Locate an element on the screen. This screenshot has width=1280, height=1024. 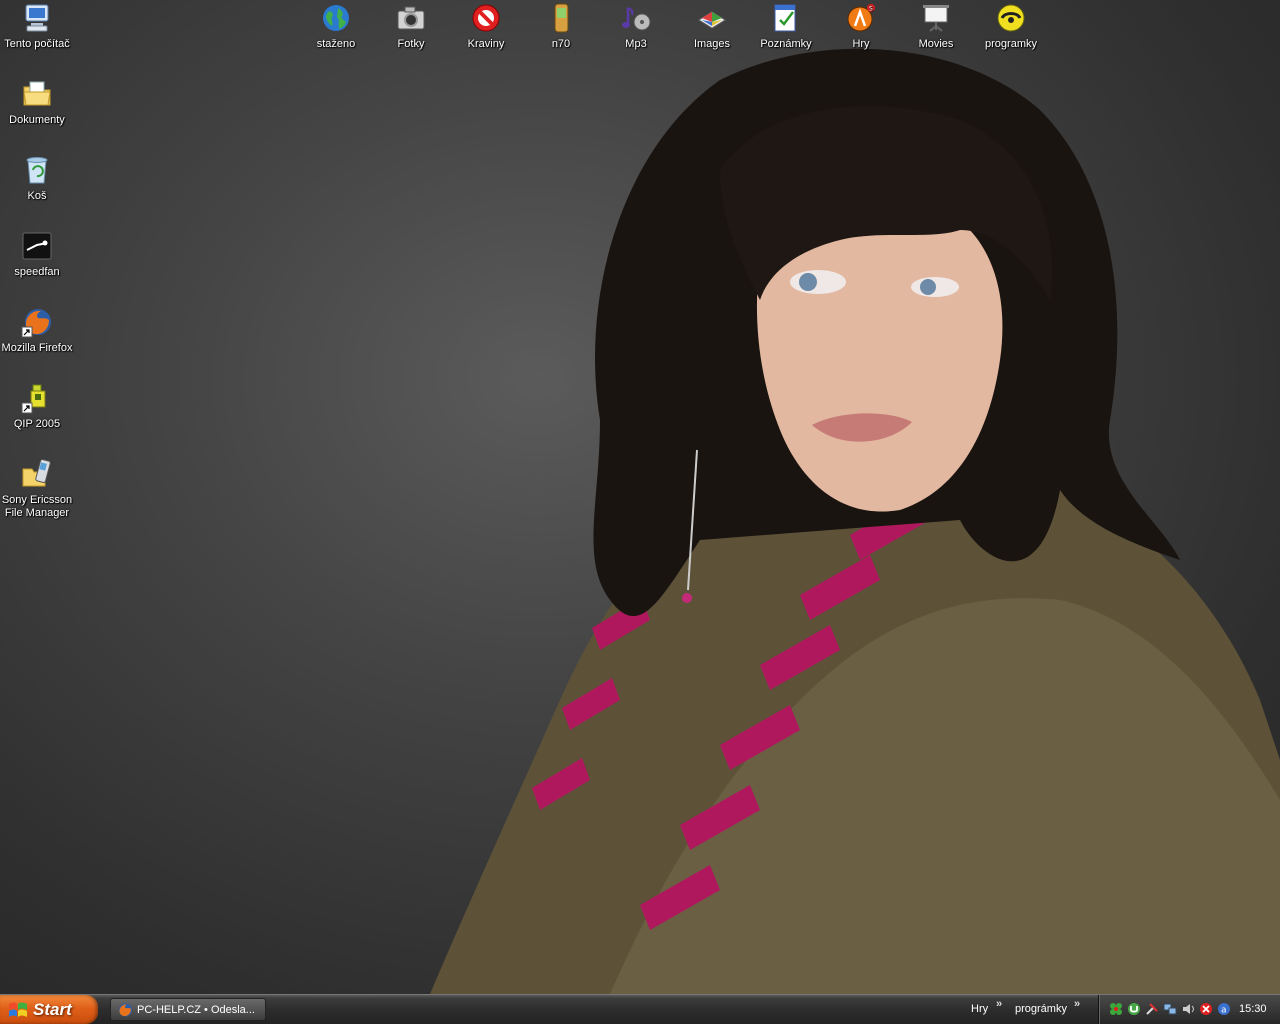
desktop-icon-hry: S Hry is located at coordinates (861, 26).